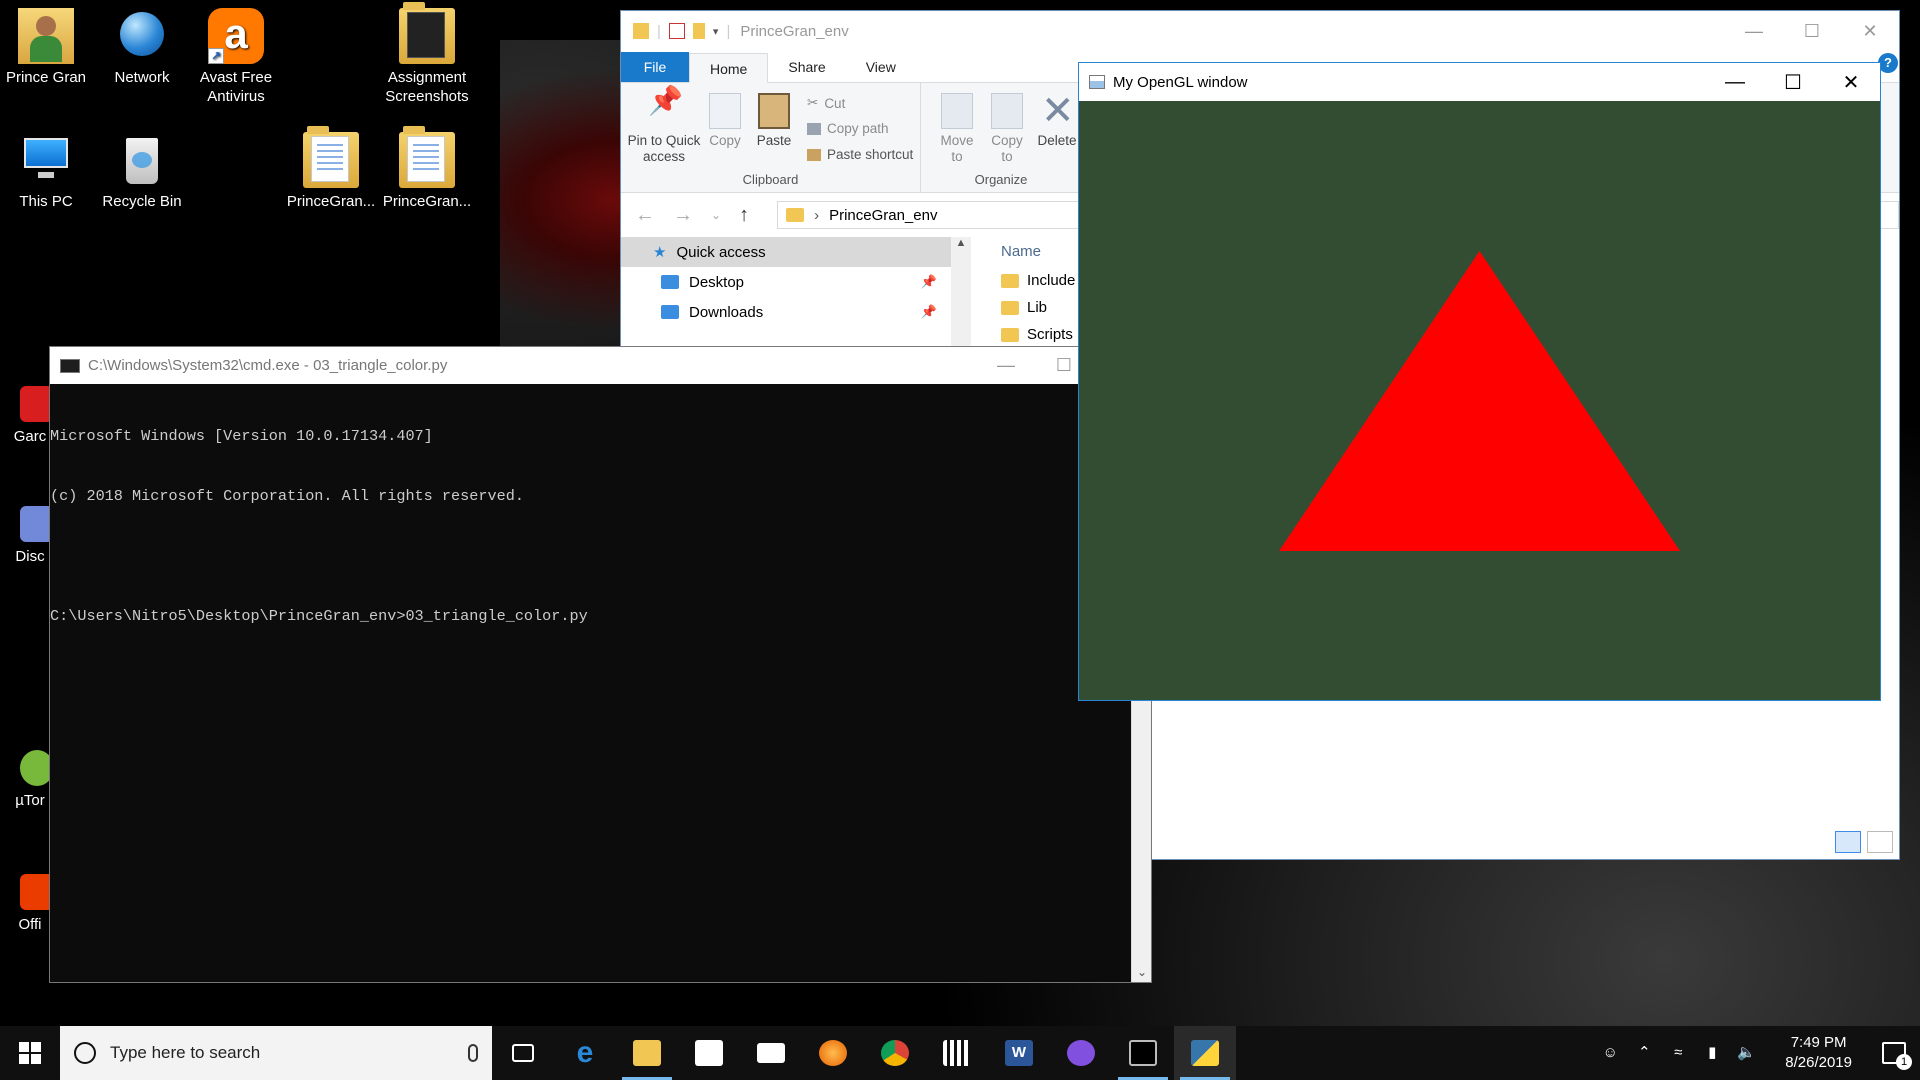 Image resolution: width=1920 pixels, height=1080 pixels. What do you see at coordinates (860, 154) in the screenshot?
I see `paste-shortcut-button: Paste shortcut` at bounding box center [860, 154].